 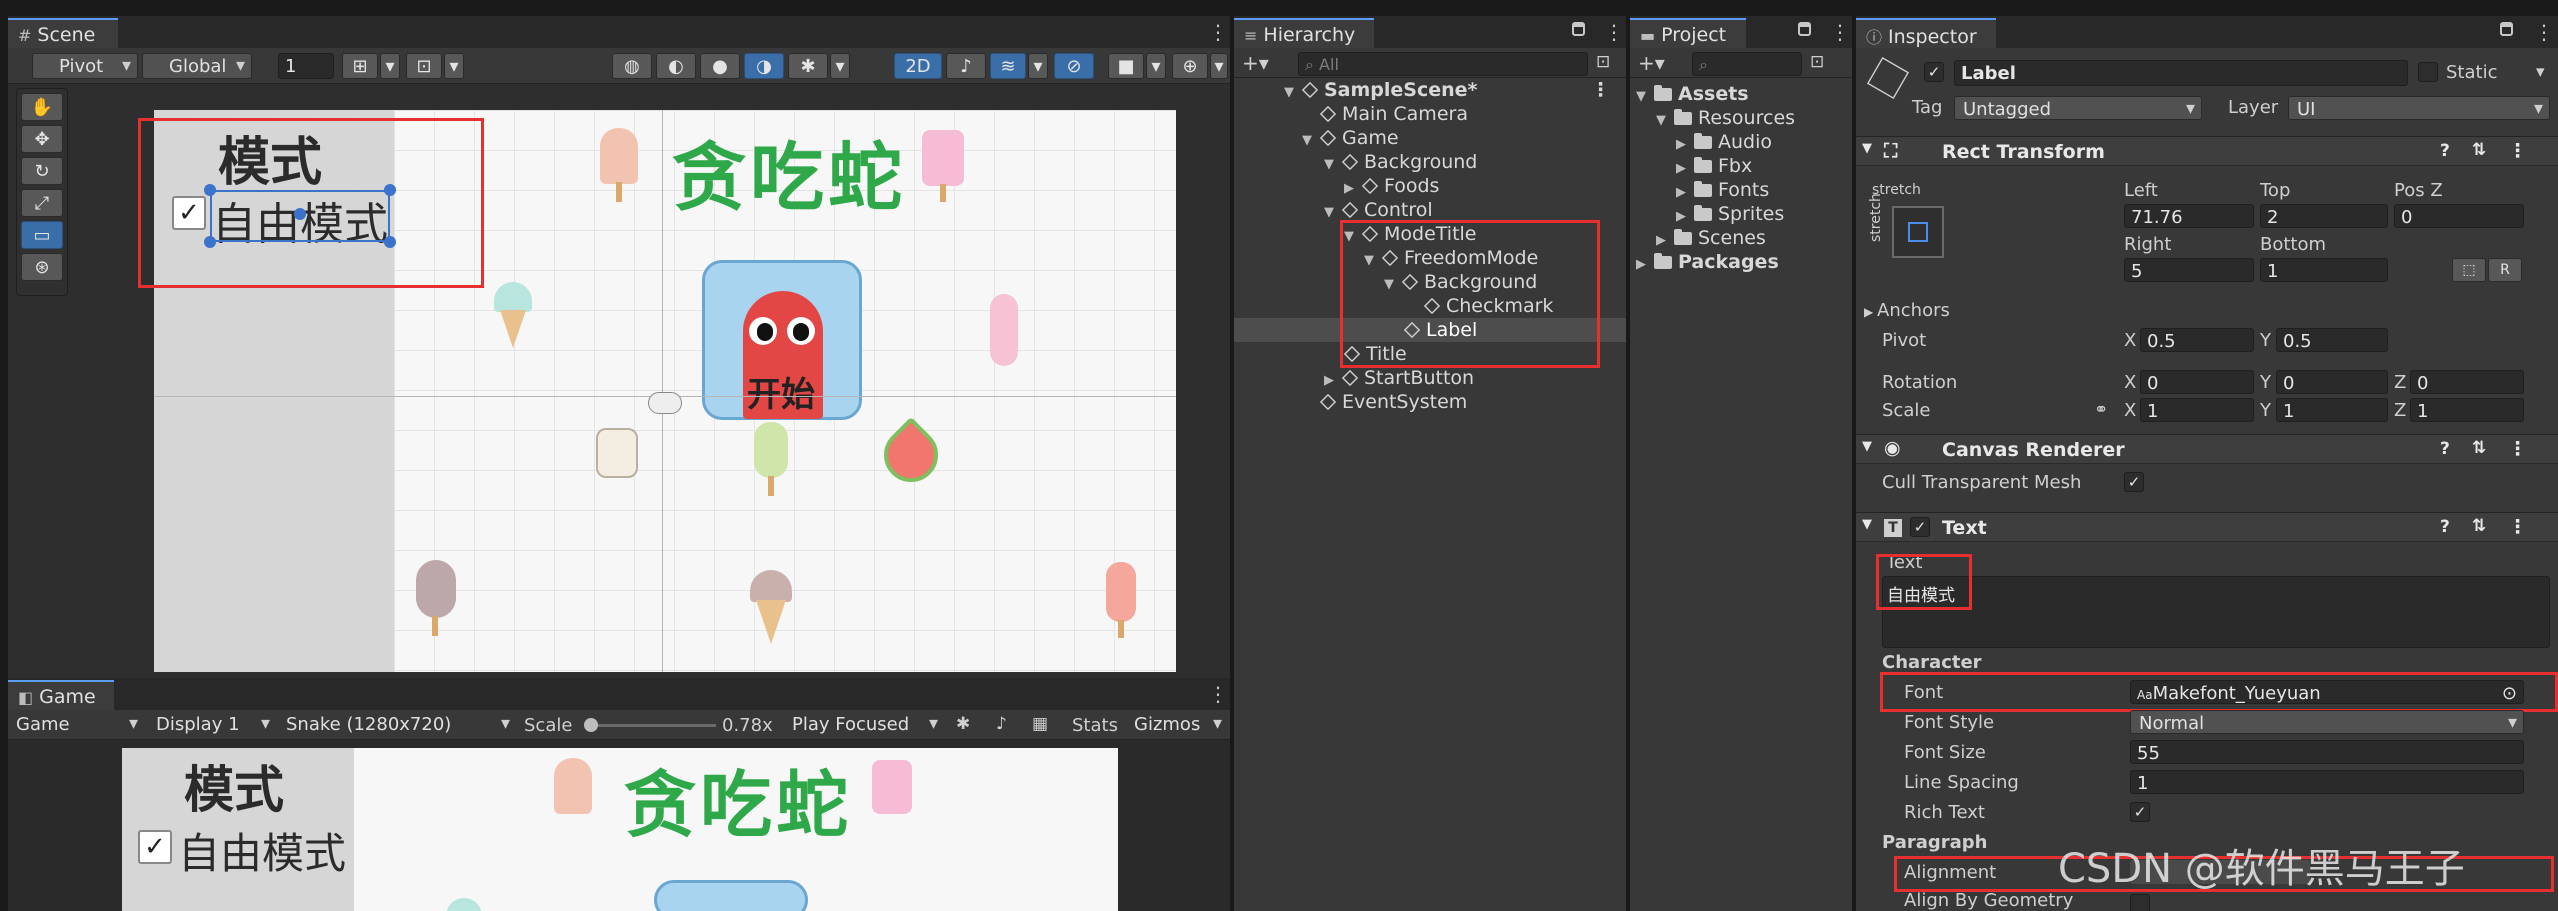 What do you see at coordinates (2332, 340) in the screenshot?
I see `pivot-y-input: 0.5` at bounding box center [2332, 340].